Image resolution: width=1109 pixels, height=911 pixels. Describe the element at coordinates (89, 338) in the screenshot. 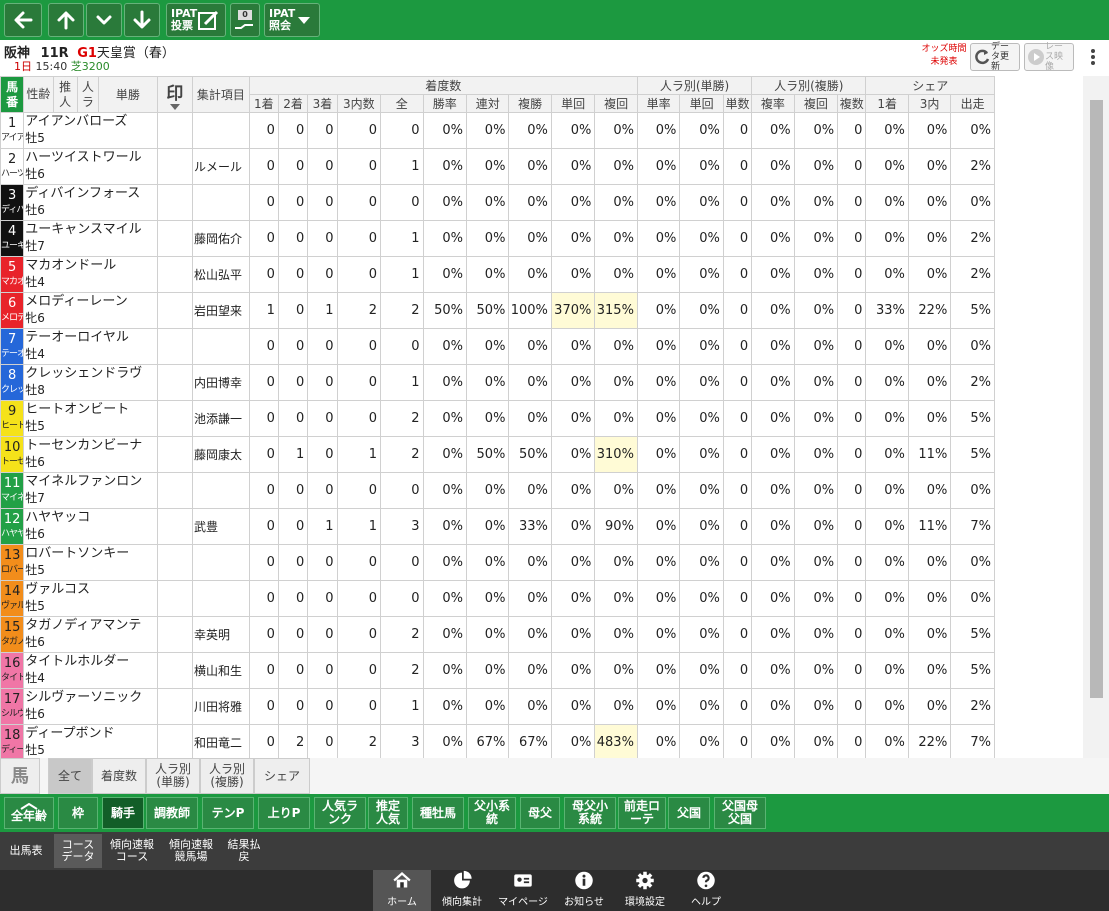

I see `horse-name: テーオーロイヤル` at that location.